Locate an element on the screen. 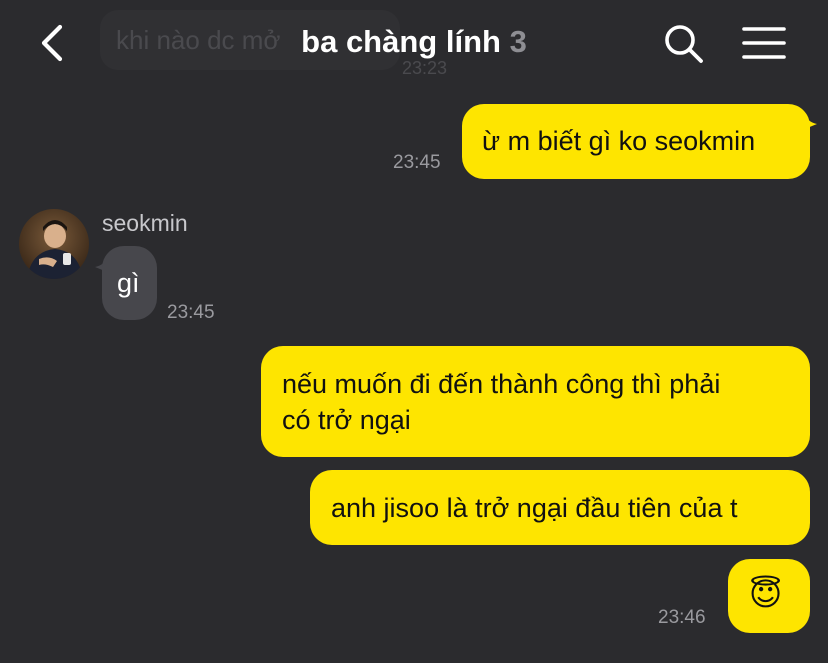  message-text: gì is located at coordinates (128, 283).